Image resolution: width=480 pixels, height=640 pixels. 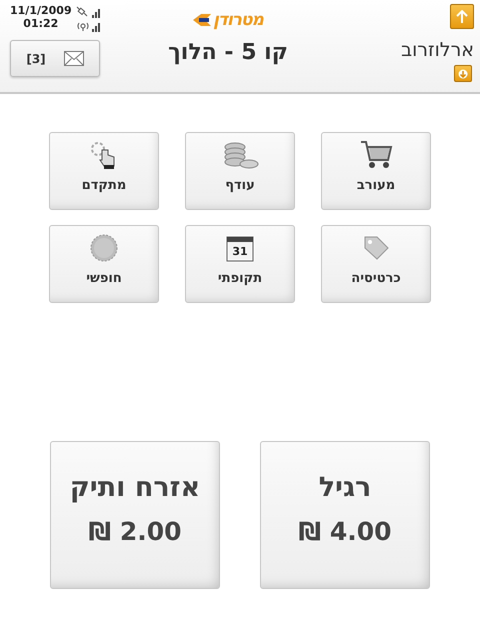 I want to click on gps-signal-icon, so click(x=89, y=12).